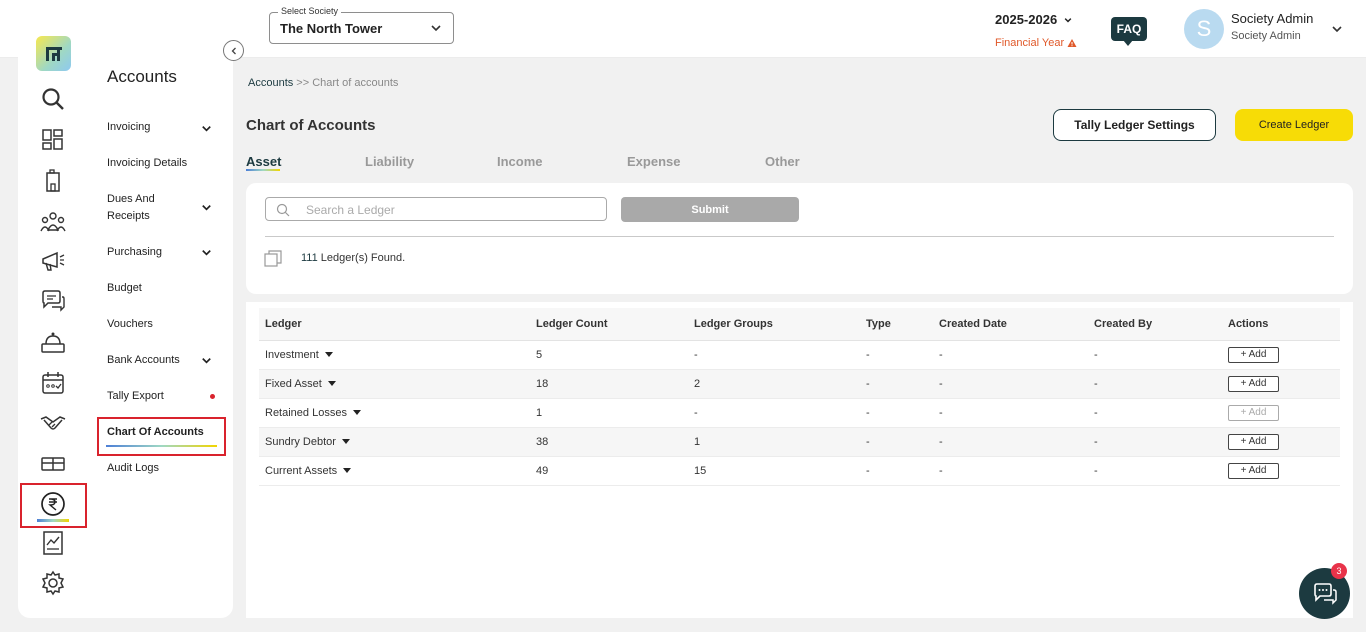 Image resolution: width=1366 pixels, height=632 pixels. Describe the element at coordinates (53, 140) in the screenshot. I see `dashboard-icon` at that location.